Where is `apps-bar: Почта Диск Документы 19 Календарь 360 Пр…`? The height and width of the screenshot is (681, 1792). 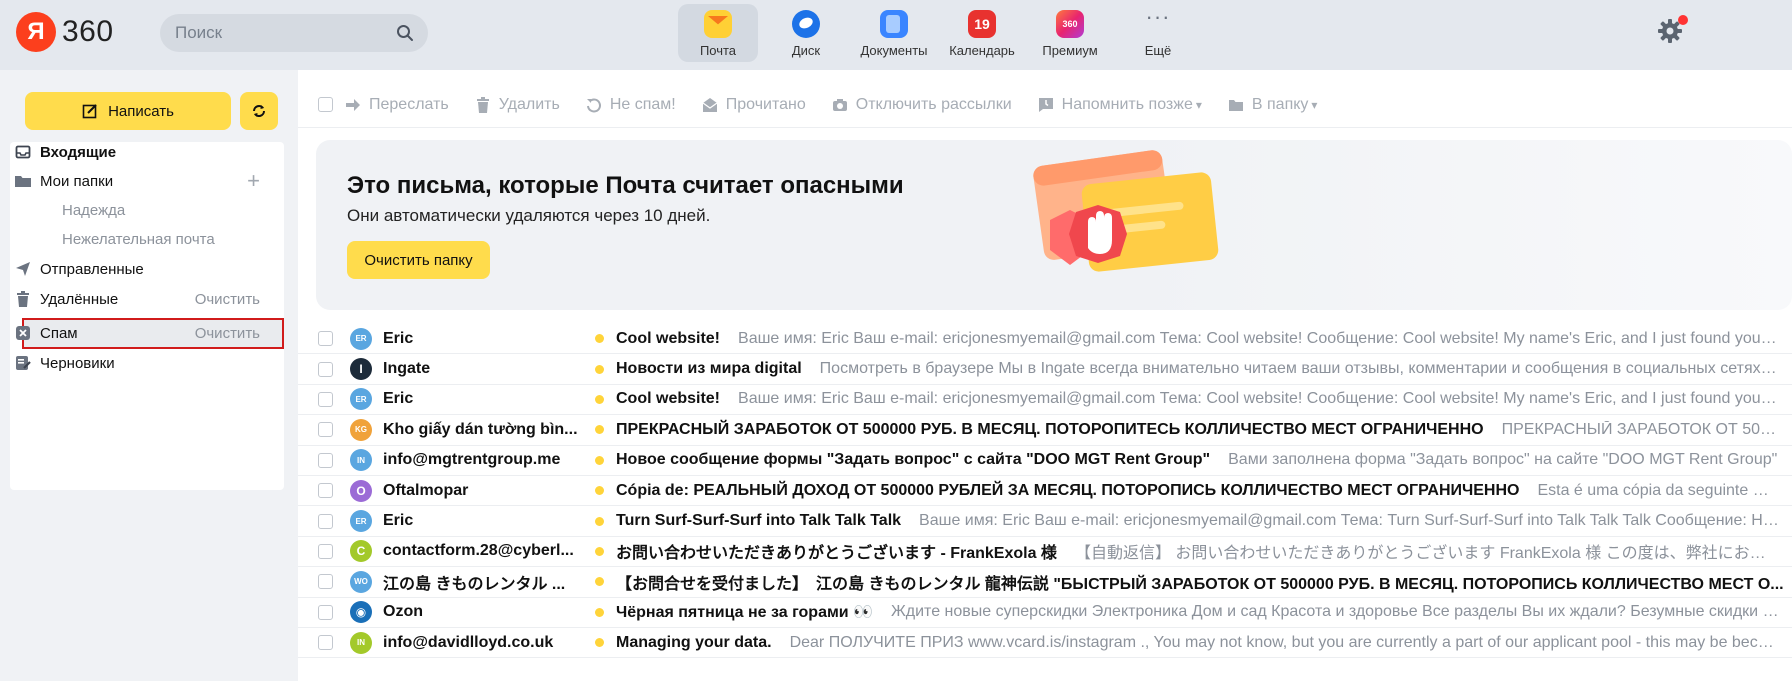 apps-bar: Почта Диск Документы 19 Календарь 360 Пр… is located at coordinates (942, 33).